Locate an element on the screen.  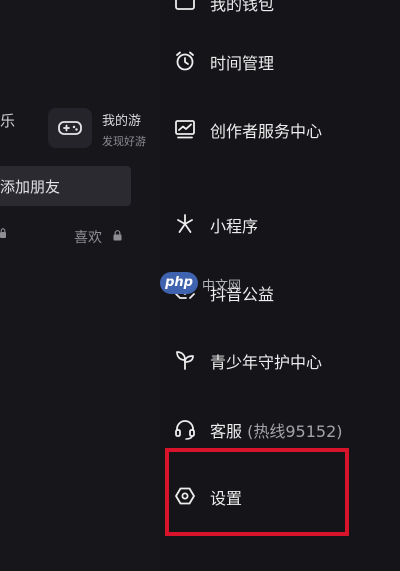
menu-item-label: 创作者服务中心 is located at coordinates (266, 131).